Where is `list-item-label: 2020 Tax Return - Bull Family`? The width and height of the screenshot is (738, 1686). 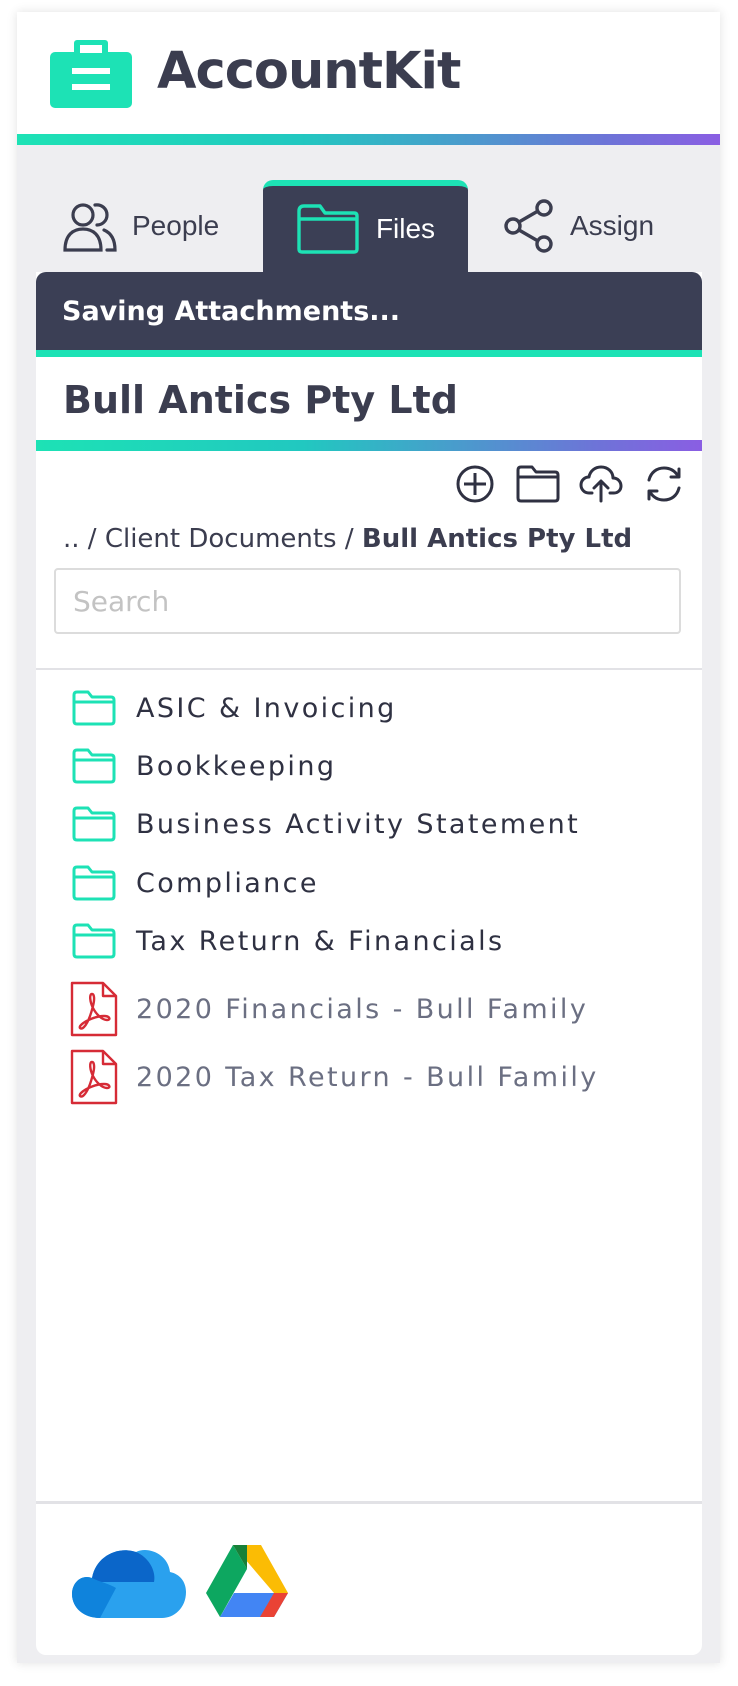
list-item-label: 2020 Tax Return - Bull Family is located at coordinates (367, 1077).